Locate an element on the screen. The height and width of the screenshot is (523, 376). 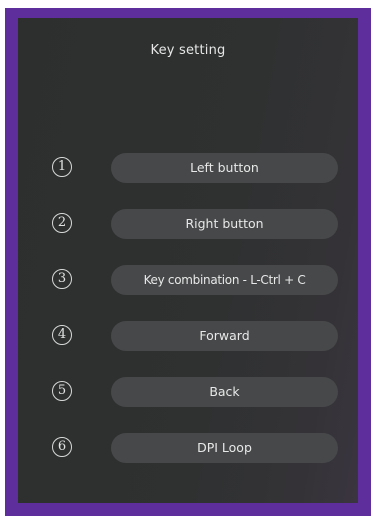
key-3-button: Key combination - L-Ctrl + C is located at coordinates (224, 280).